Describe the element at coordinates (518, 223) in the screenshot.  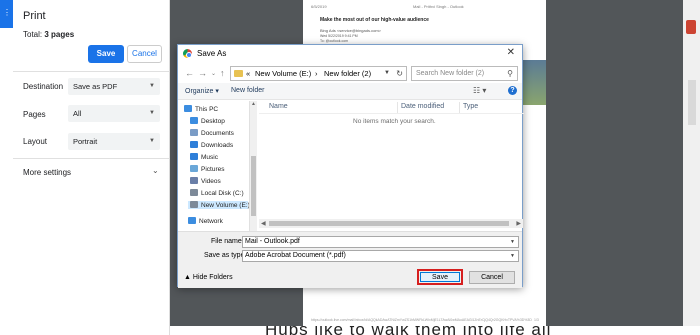
I see `scroll-right-icon: ▶` at that location.